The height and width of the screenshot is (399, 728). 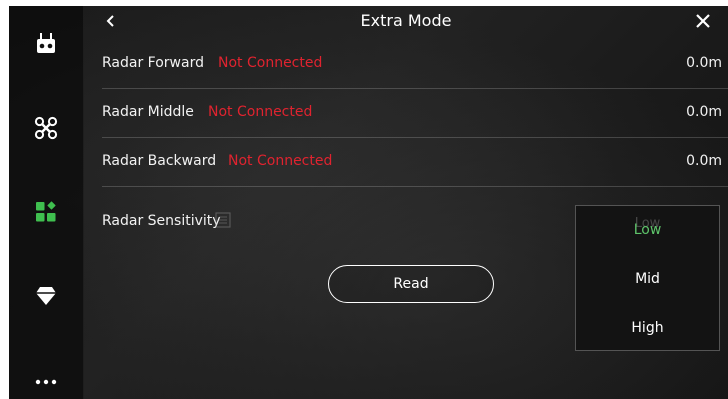 I want to click on radar-middle-label: Radar Middle, so click(x=148, y=112).